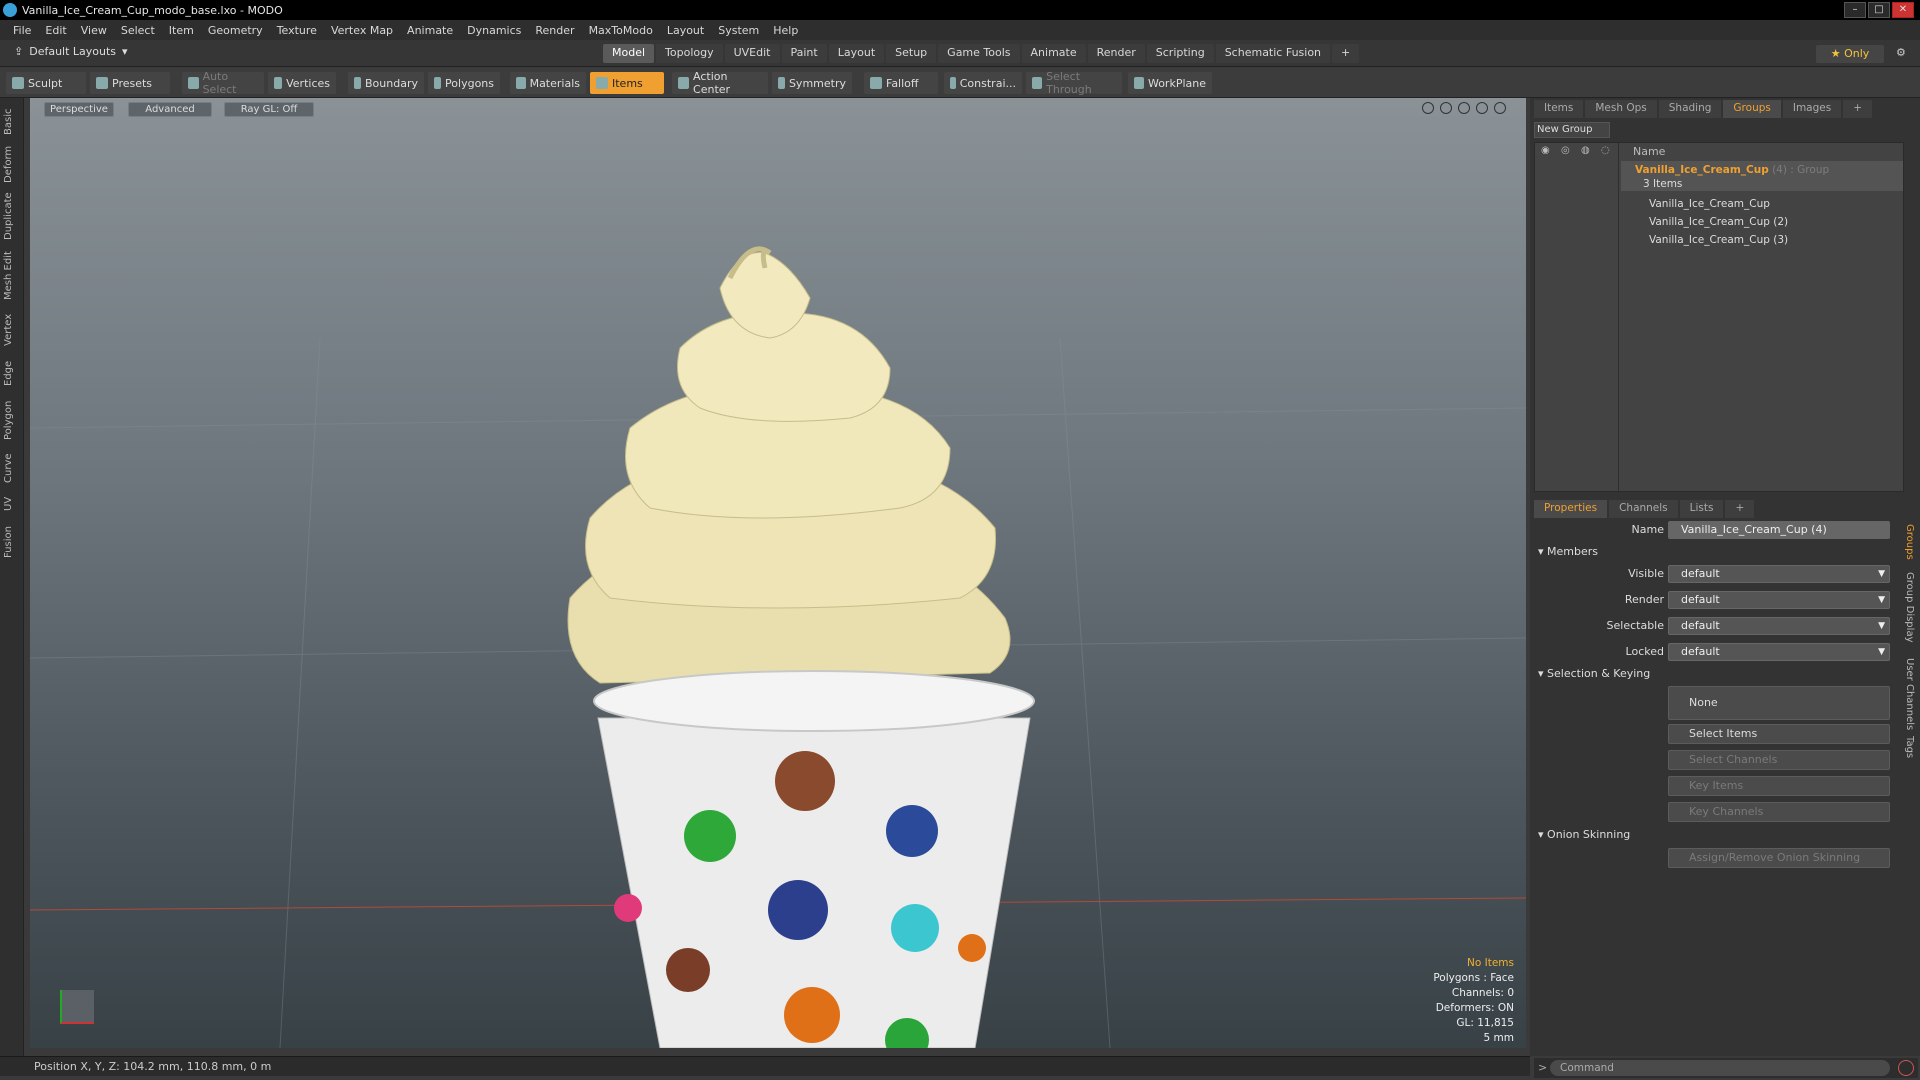 The image size is (1920, 1080). What do you see at coordinates (1464, 108) in the screenshot?
I see `zoom-icon` at bounding box center [1464, 108].